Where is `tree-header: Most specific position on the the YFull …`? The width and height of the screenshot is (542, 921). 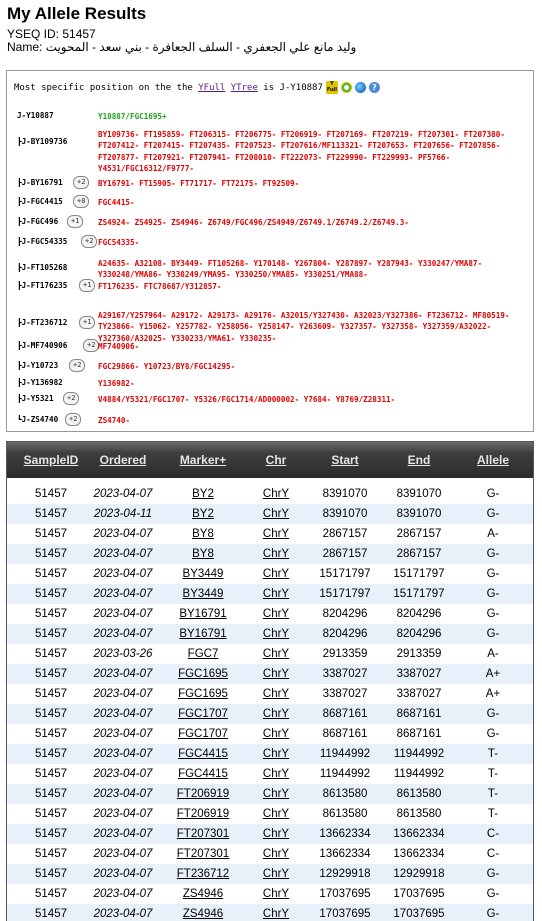 tree-header: Most specific position on the the YFull … is located at coordinates (197, 87).